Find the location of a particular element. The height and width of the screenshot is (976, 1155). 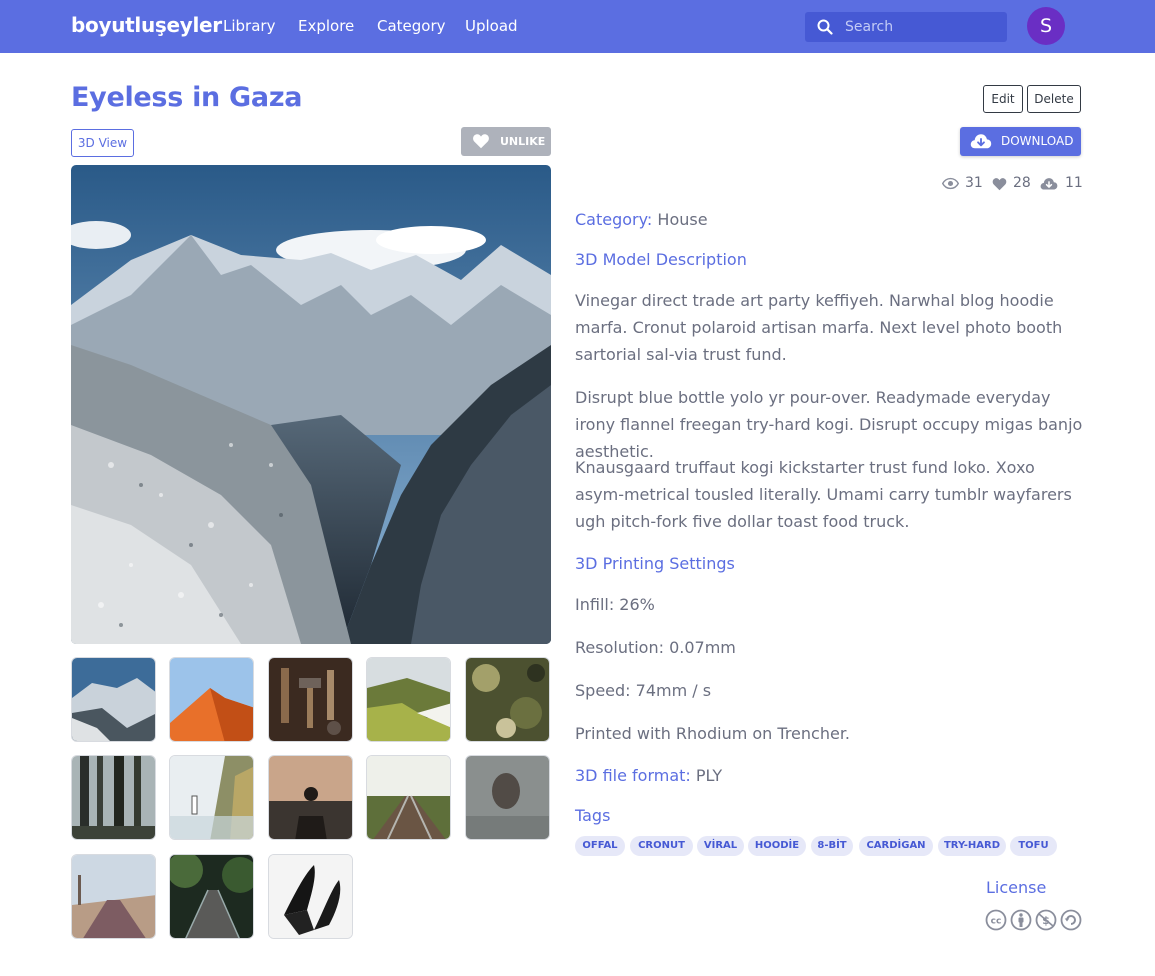

license-heading: License is located at coordinates (1016, 887).